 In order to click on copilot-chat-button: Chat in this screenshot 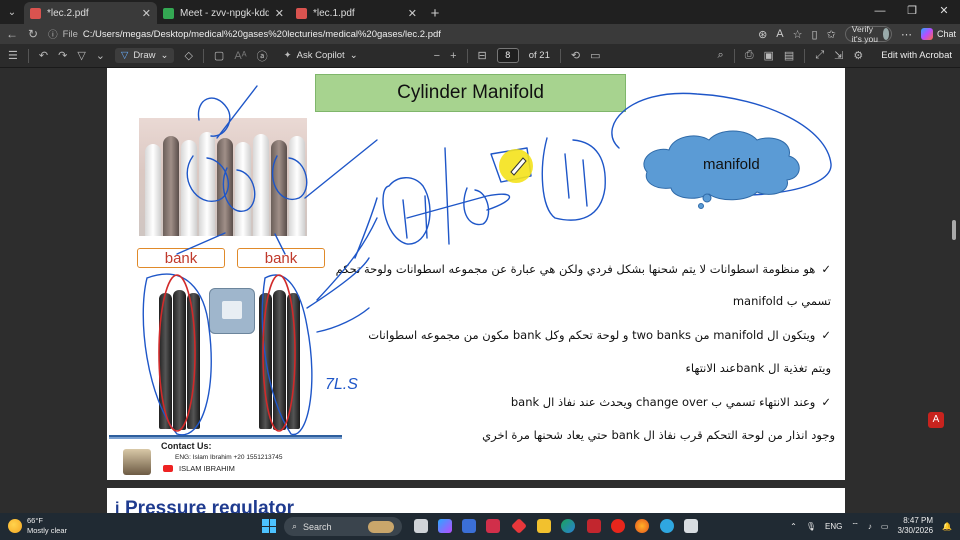, I will do `click(938, 34)`.